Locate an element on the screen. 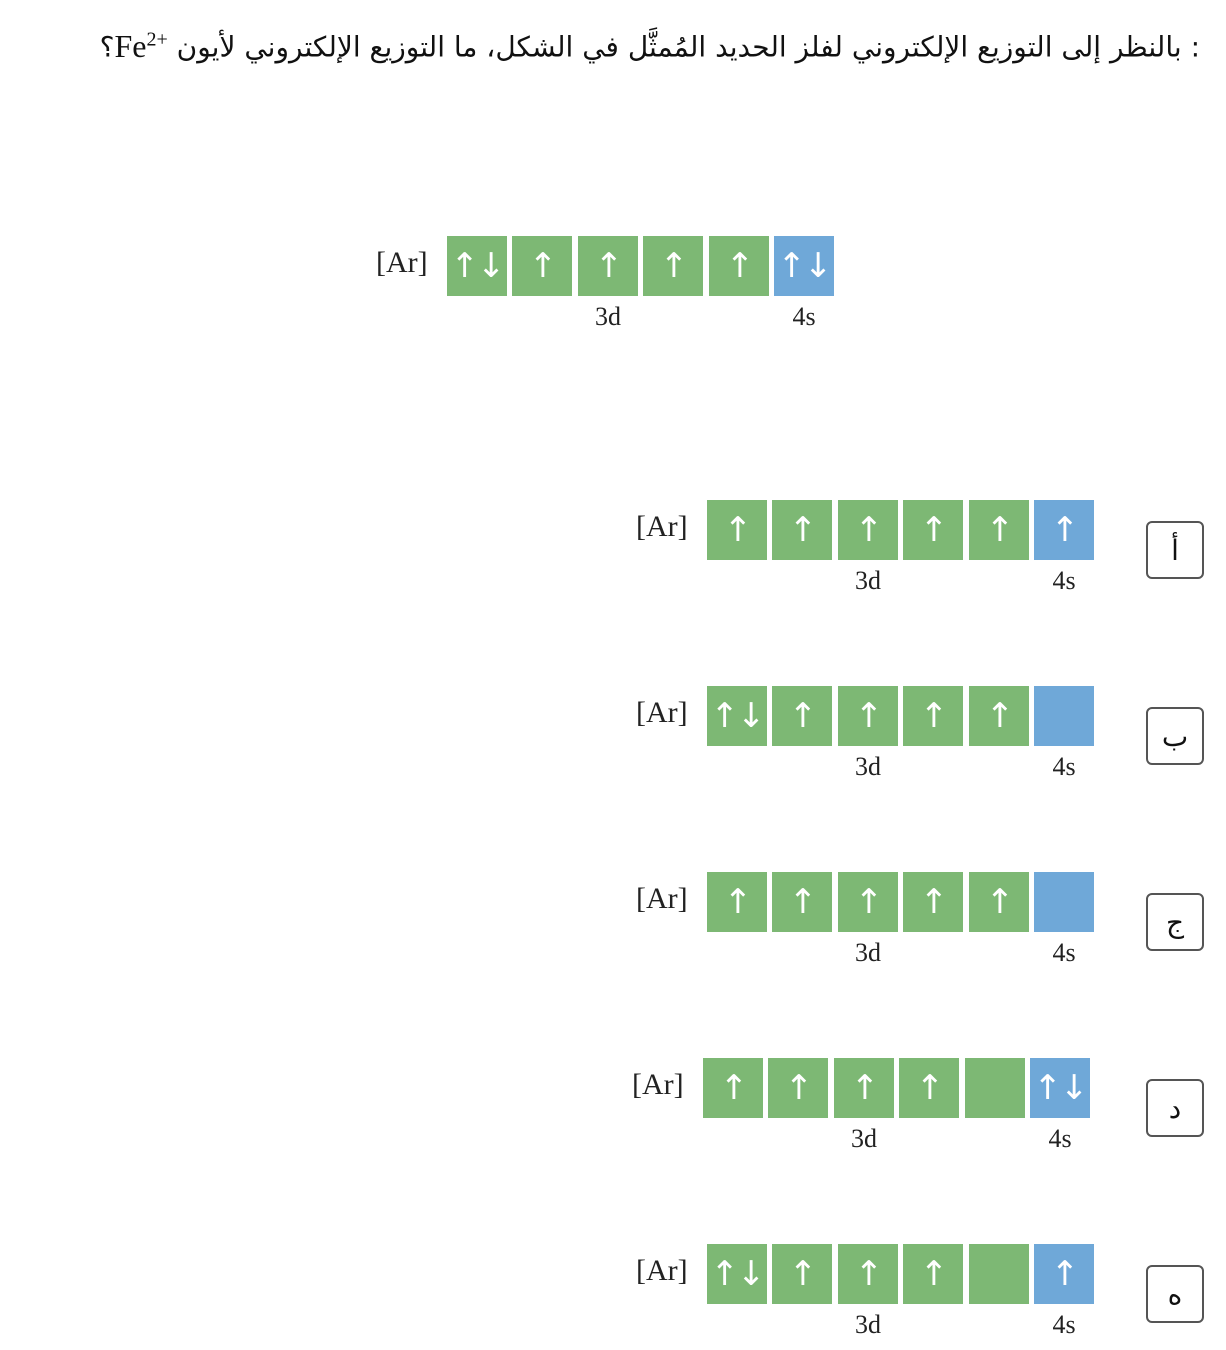 The image size is (1226, 1350). option-c-configuration: [Ar] ↑ ↑ ↑ ↑ ↑ 3d 4s is located at coordinates (866, 922).